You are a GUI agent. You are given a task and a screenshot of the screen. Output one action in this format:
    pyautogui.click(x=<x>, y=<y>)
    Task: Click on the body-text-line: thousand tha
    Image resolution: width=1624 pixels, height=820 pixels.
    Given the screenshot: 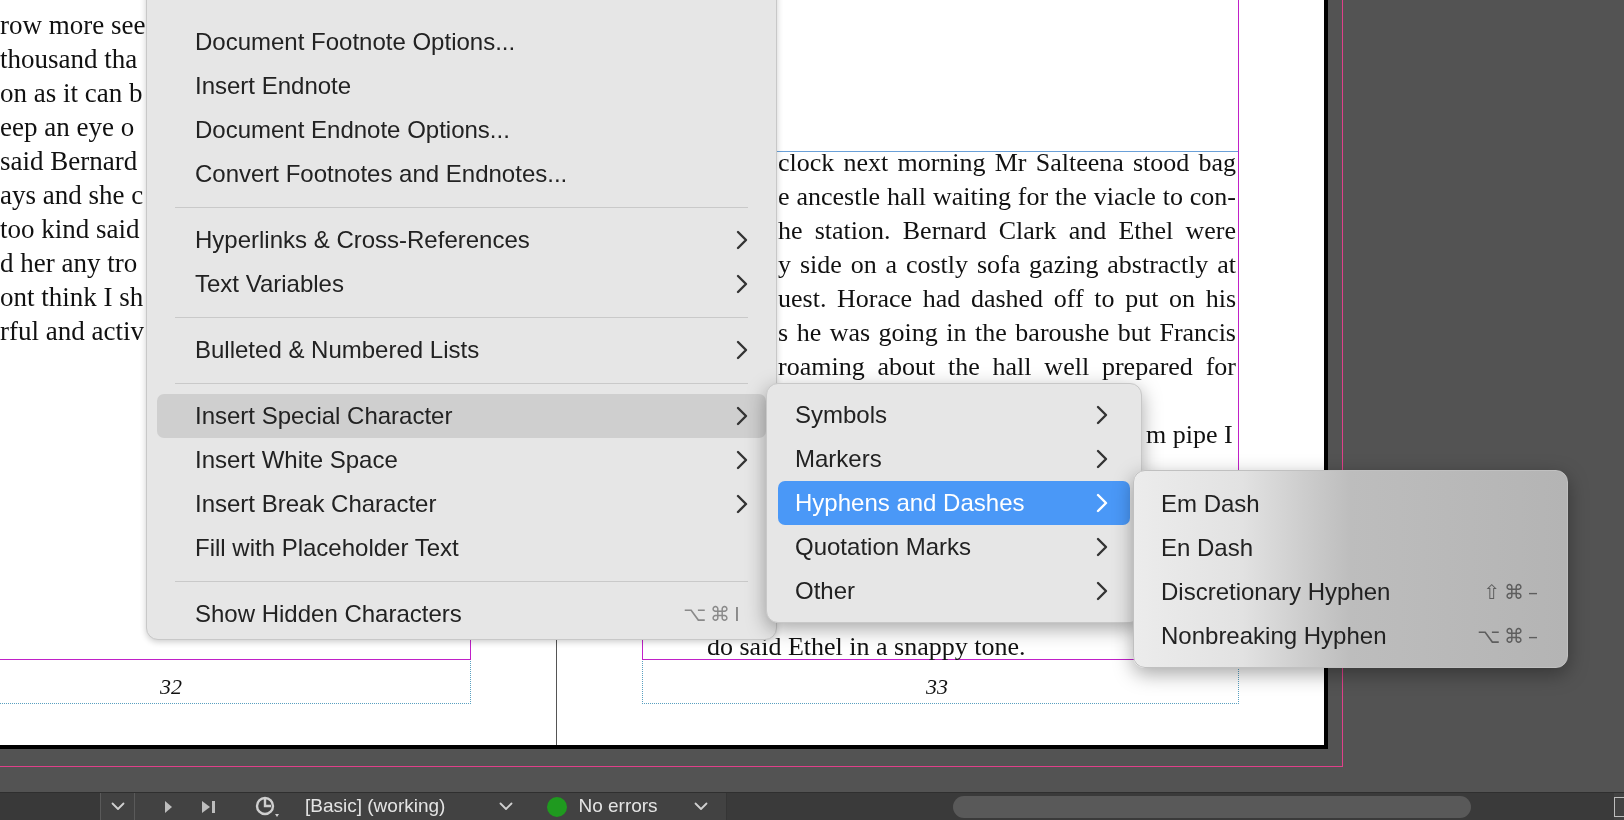 What is the action you would take?
    pyautogui.click(x=69, y=59)
    